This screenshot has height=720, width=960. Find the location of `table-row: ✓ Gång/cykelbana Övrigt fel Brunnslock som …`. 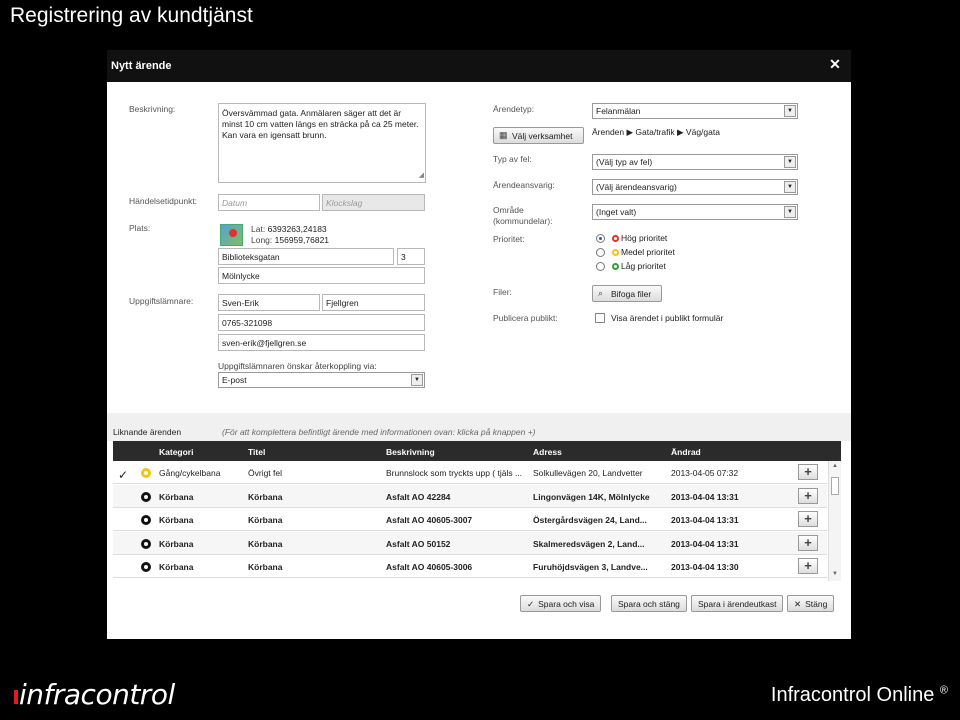

table-row: ✓ Gång/cykelbana Övrigt fel Brunnslock som … is located at coordinates (470, 472).